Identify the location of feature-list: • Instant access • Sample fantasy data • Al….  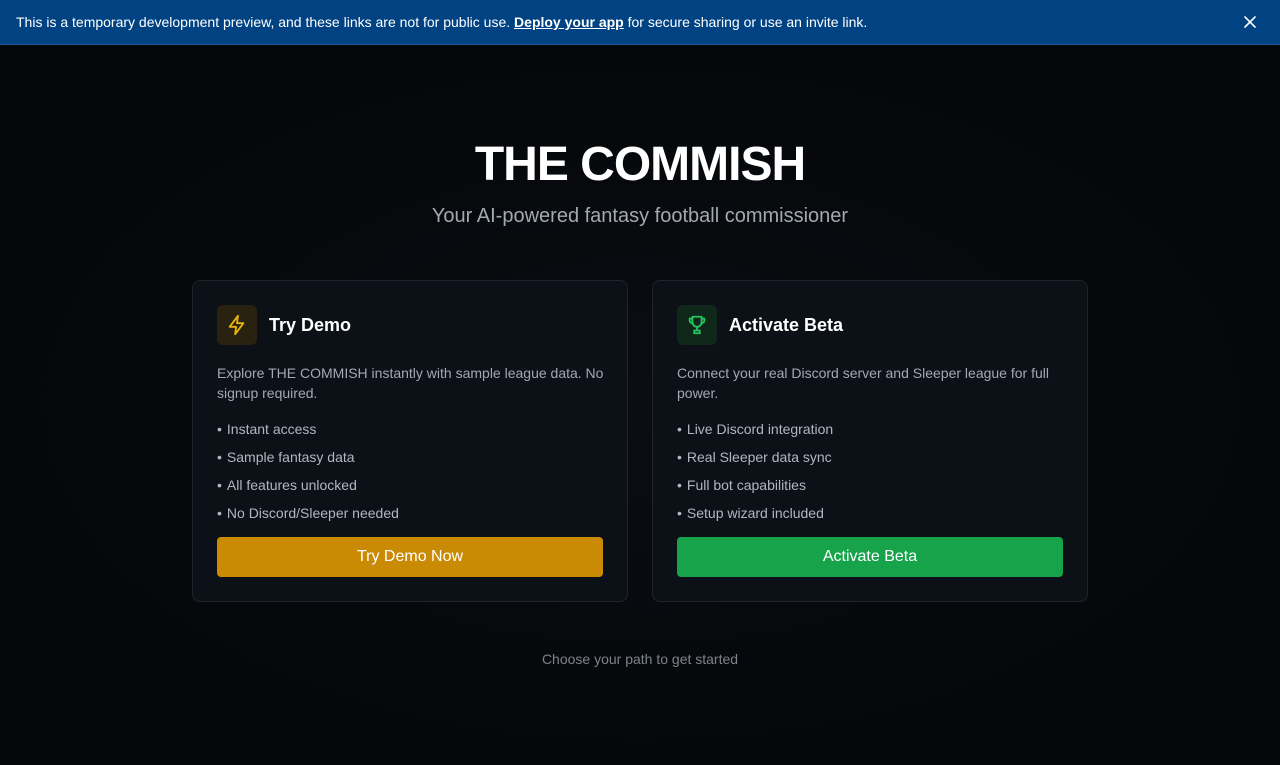
(410, 475).